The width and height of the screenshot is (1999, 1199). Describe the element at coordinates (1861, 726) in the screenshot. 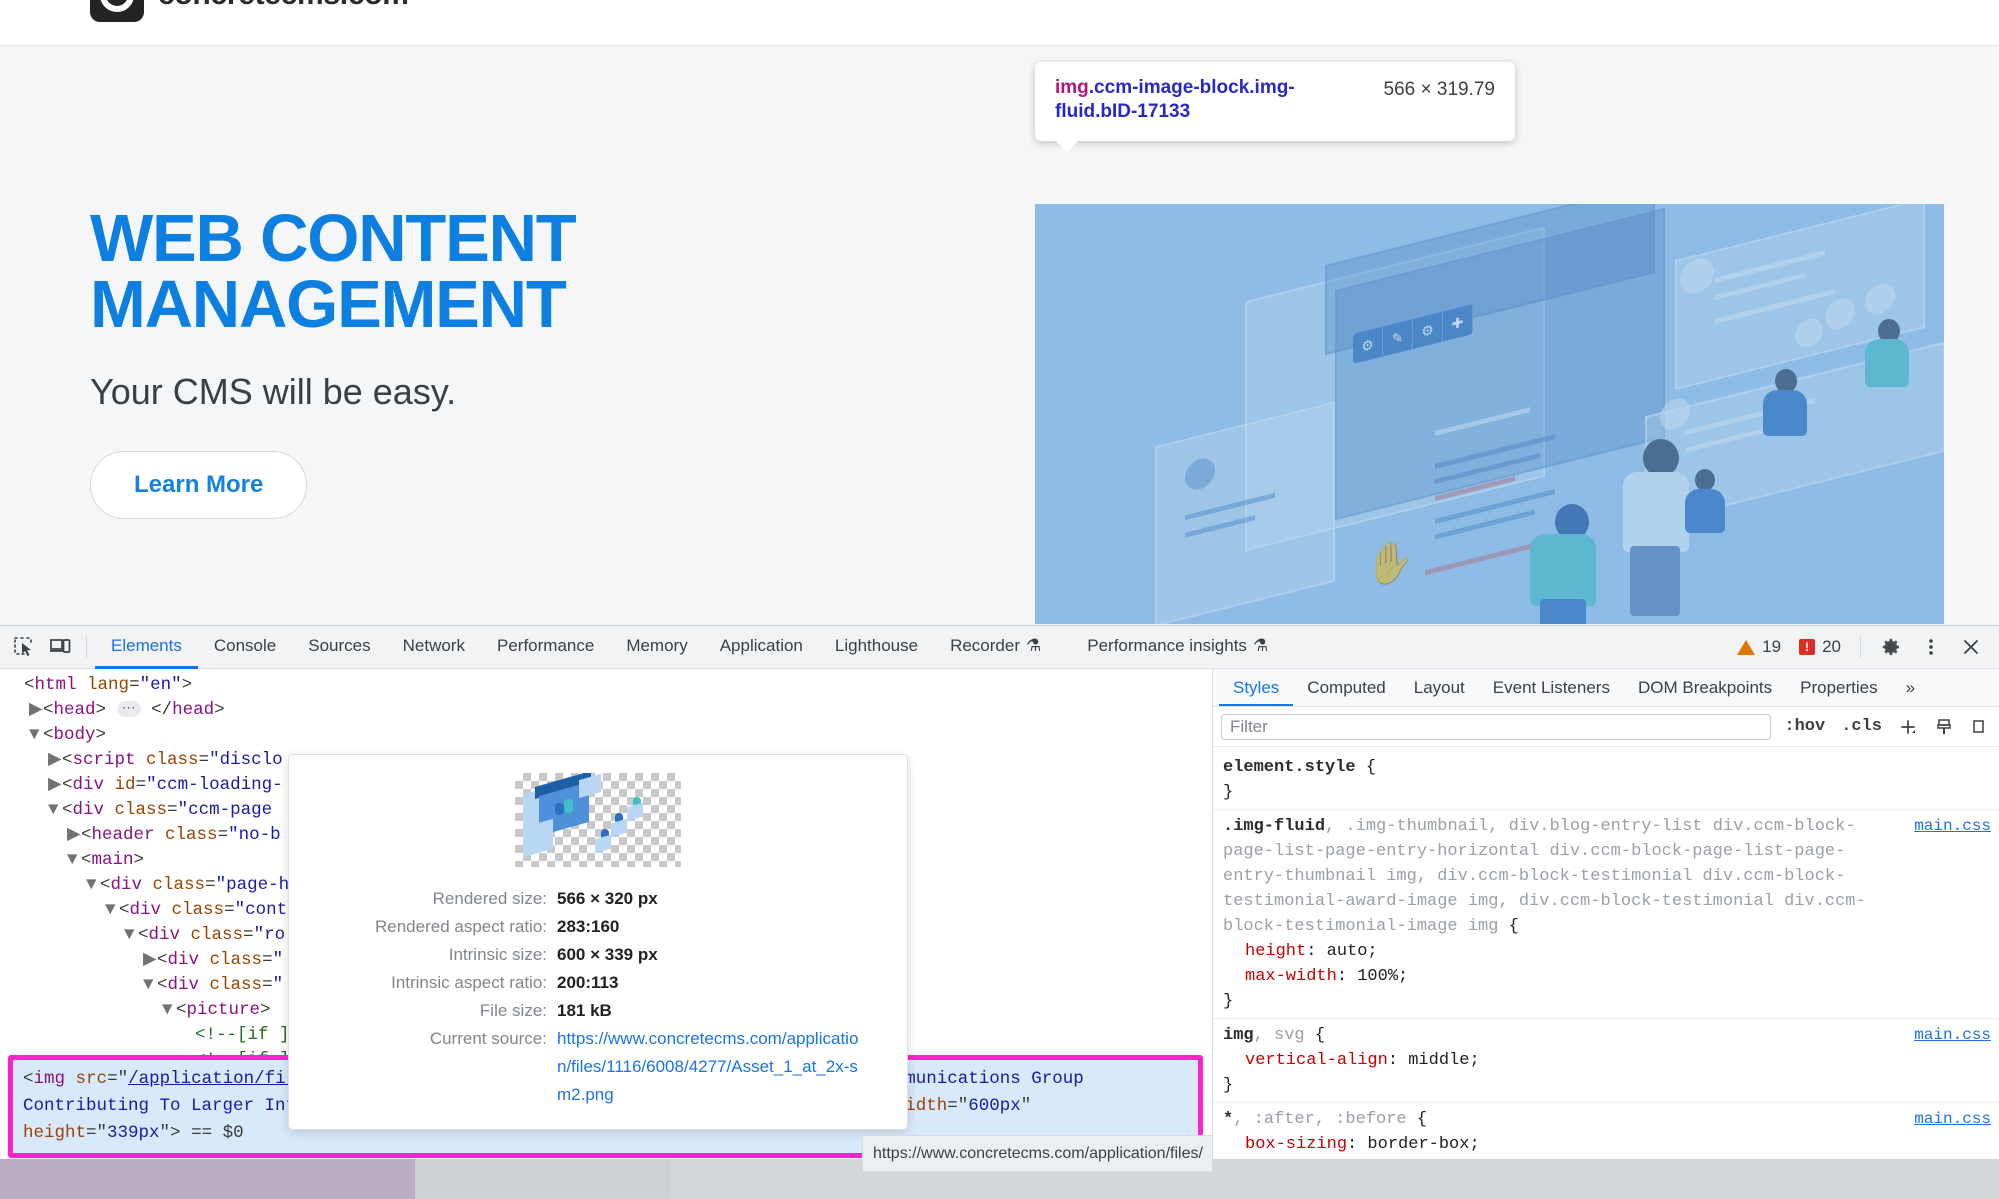

I see `cls-toggle-button: .cls` at that location.